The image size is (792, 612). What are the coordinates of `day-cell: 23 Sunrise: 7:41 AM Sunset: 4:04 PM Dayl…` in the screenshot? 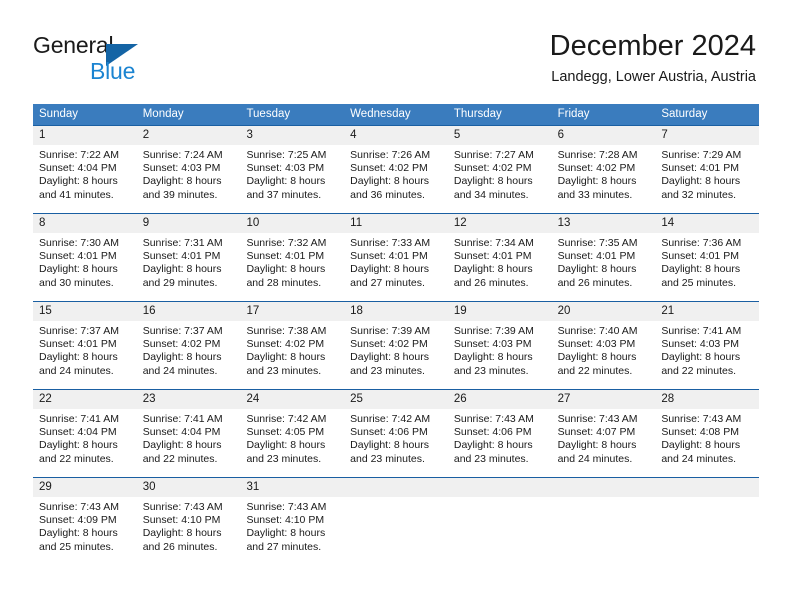 It's located at (189, 433).